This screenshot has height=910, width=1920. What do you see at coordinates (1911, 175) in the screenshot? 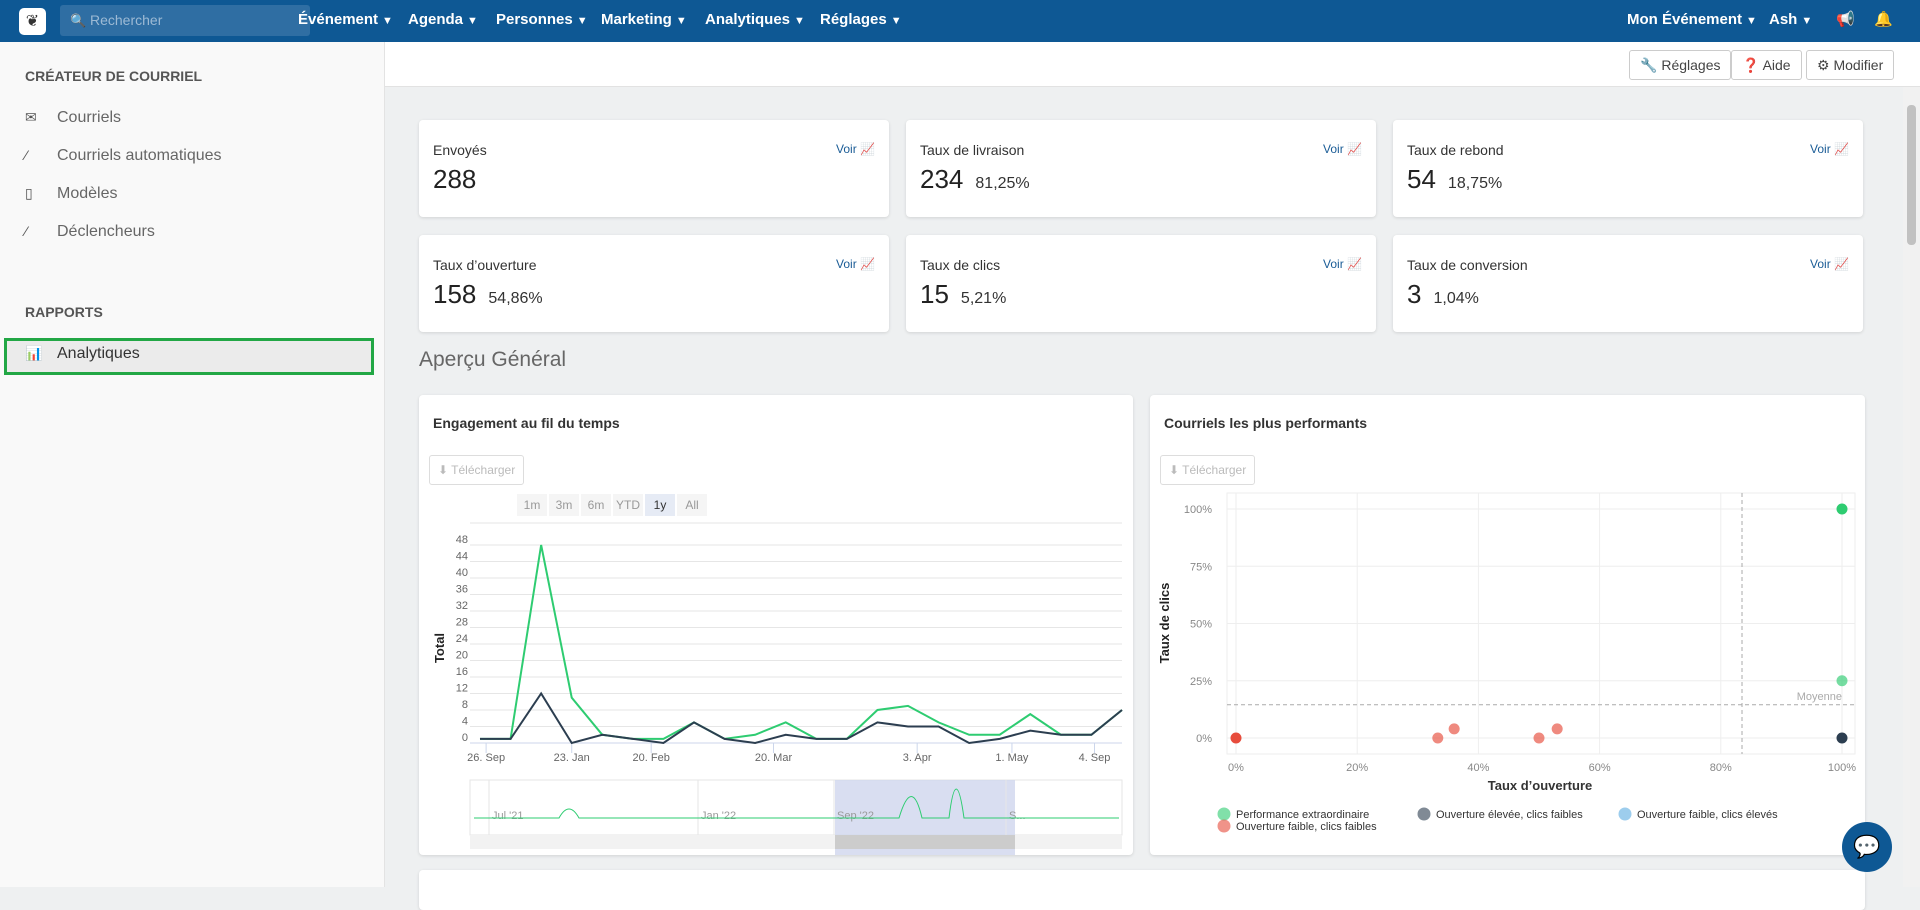
I see `scrollbar-thumb` at bounding box center [1911, 175].